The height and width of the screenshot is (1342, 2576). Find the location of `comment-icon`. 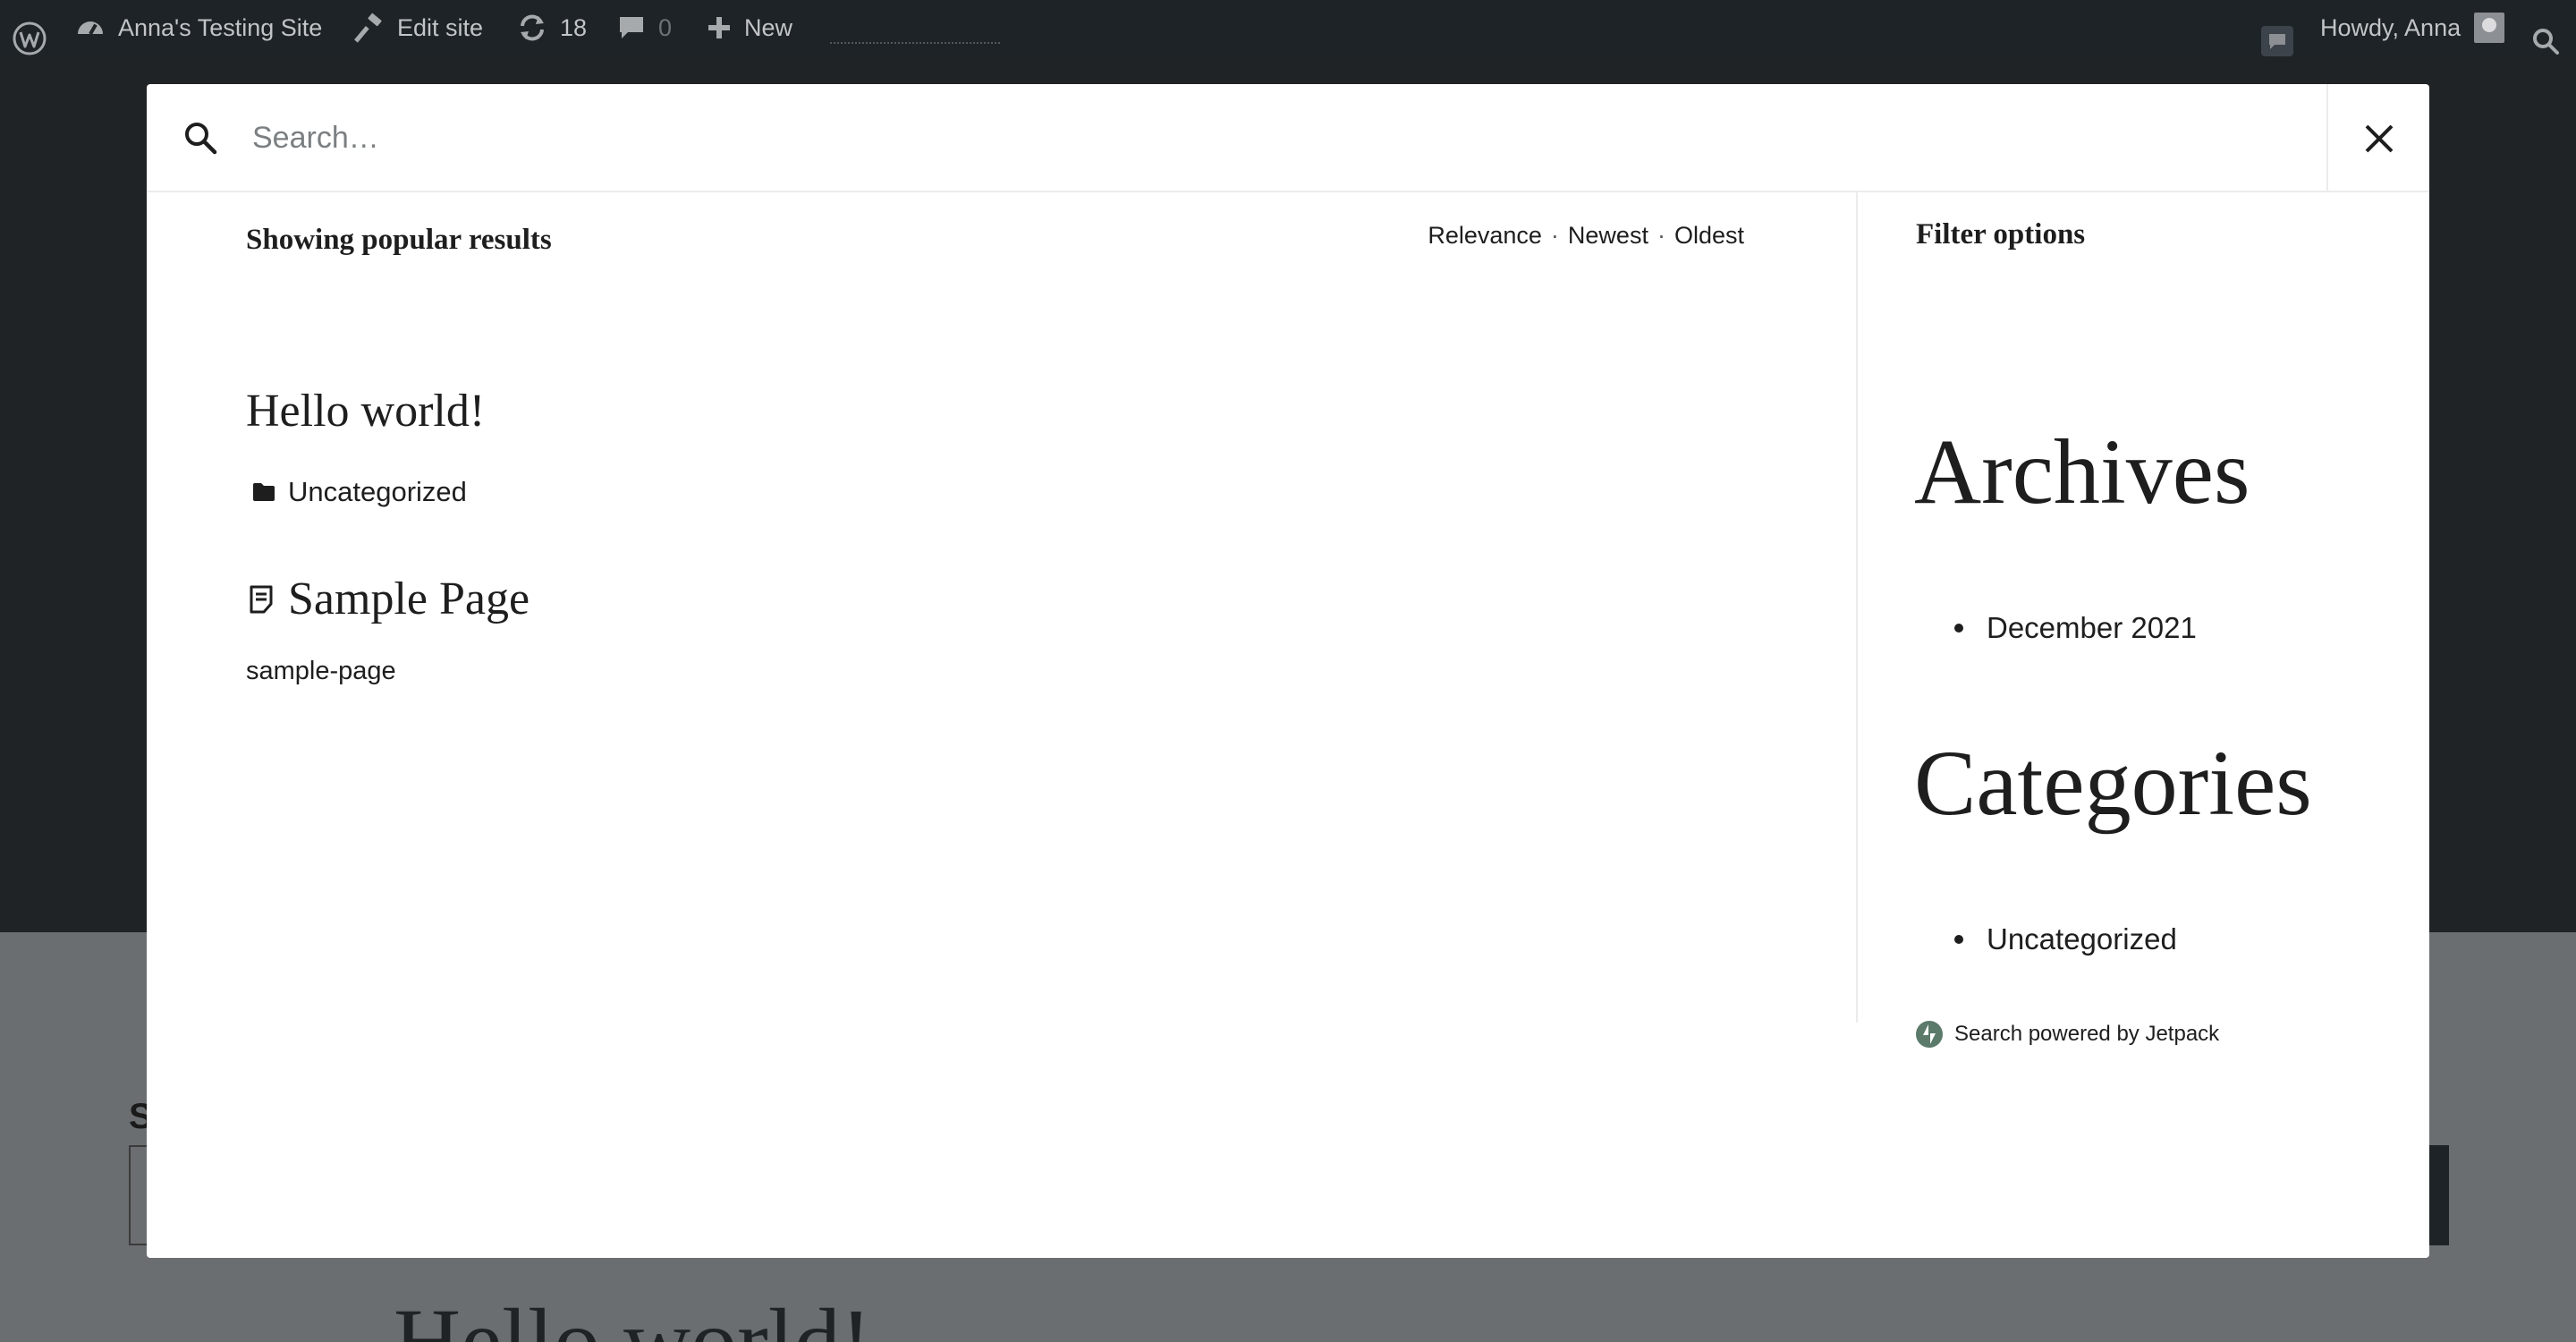

comment-icon is located at coordinates (631, 28).